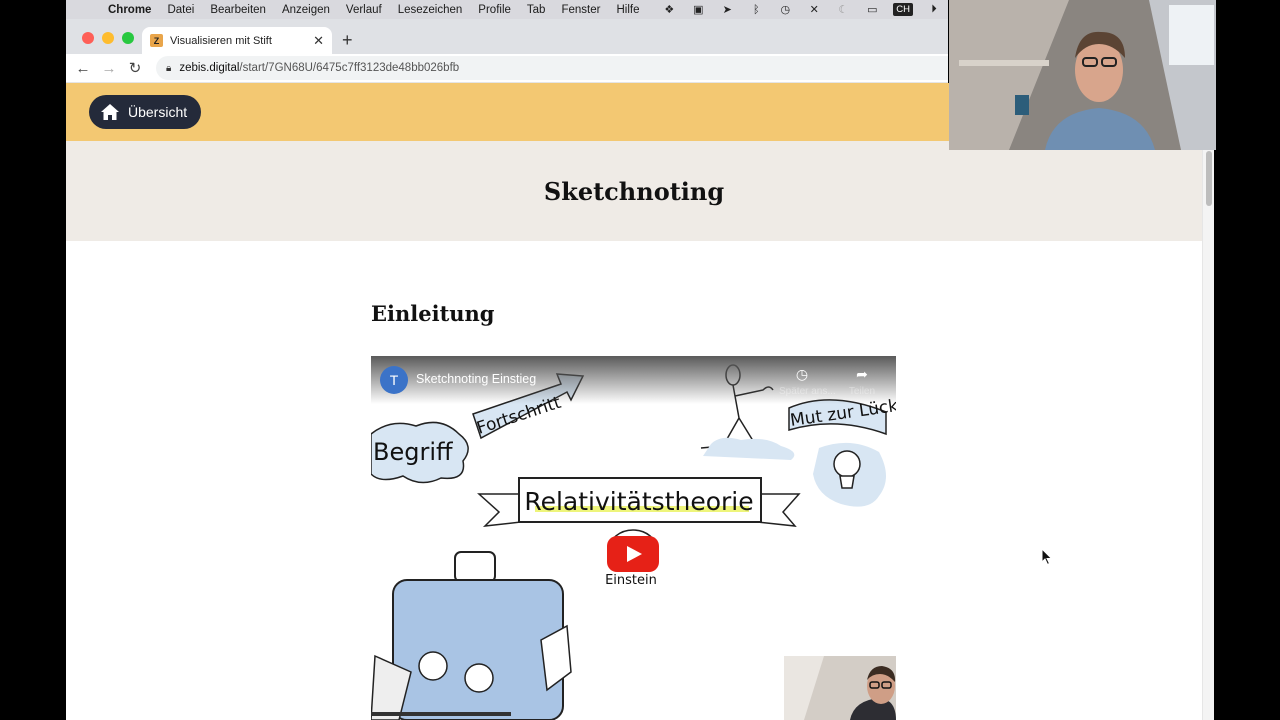 Image resolution: width=1280 pixels, height=720 pixels. What do you see at coordinates (1209, 178) in the screenshot?
I see `scrollbar-thumb` at bounding box center [1209, 178].